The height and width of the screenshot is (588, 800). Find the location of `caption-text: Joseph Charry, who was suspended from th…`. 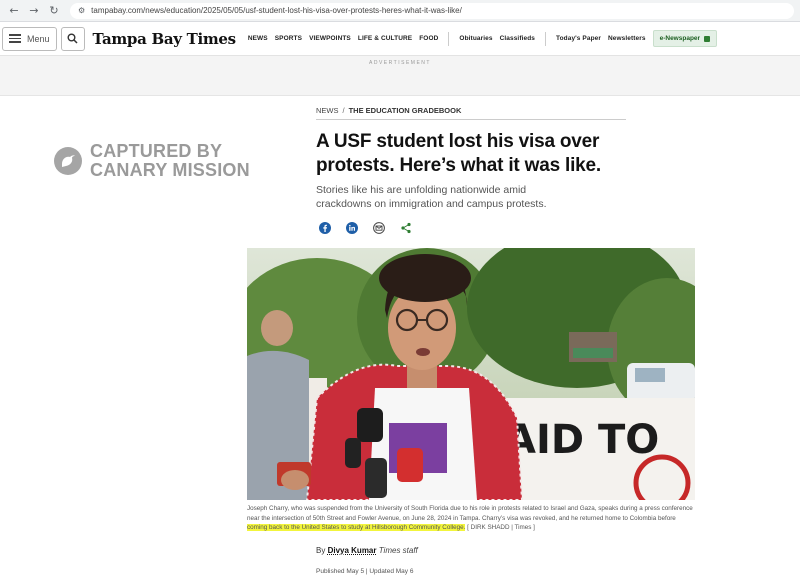

caption-text: Joseph Charry, who was suspended from th… is located at coordinates (470, 513).